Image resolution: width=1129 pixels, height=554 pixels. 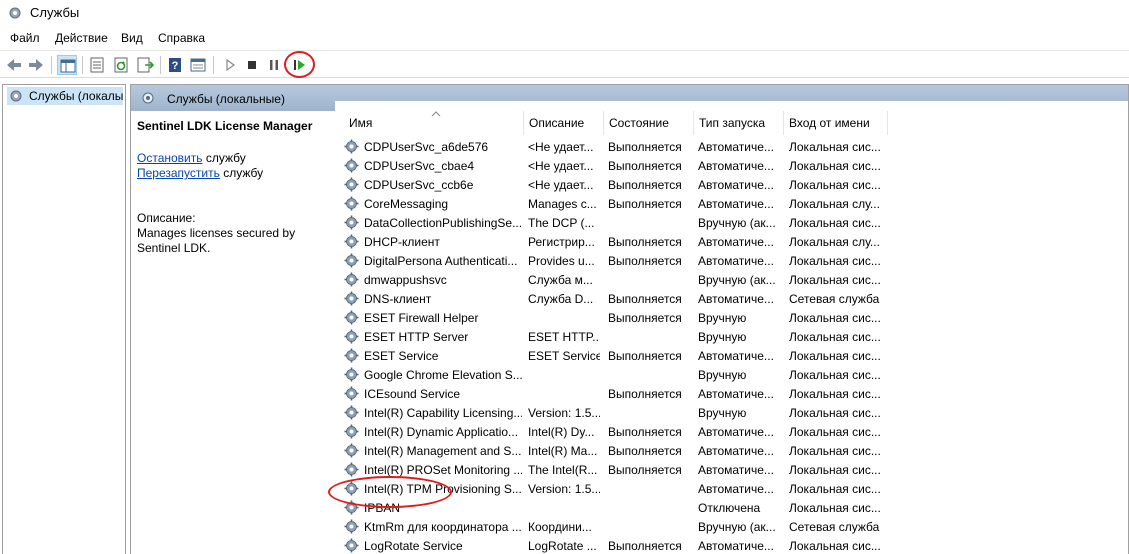 What do you see at coordinates (225, 126) in the screenshot?
I see `selected-service-name: Sentinel LDK License Manager` at bounding box center [225, 126].